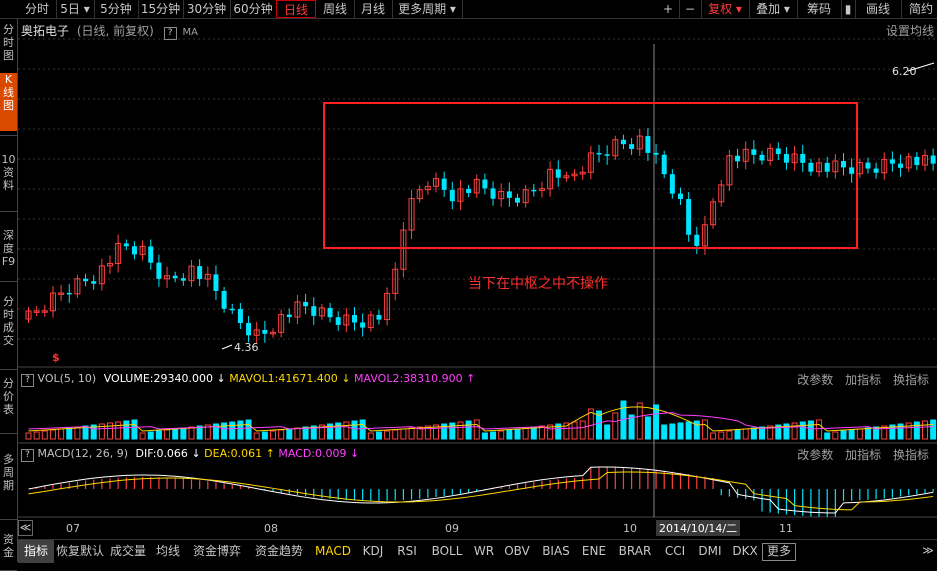 This screenshot has width=937, height=571. I want to click on sidebar-item-1: K线图, so click(8, 102).